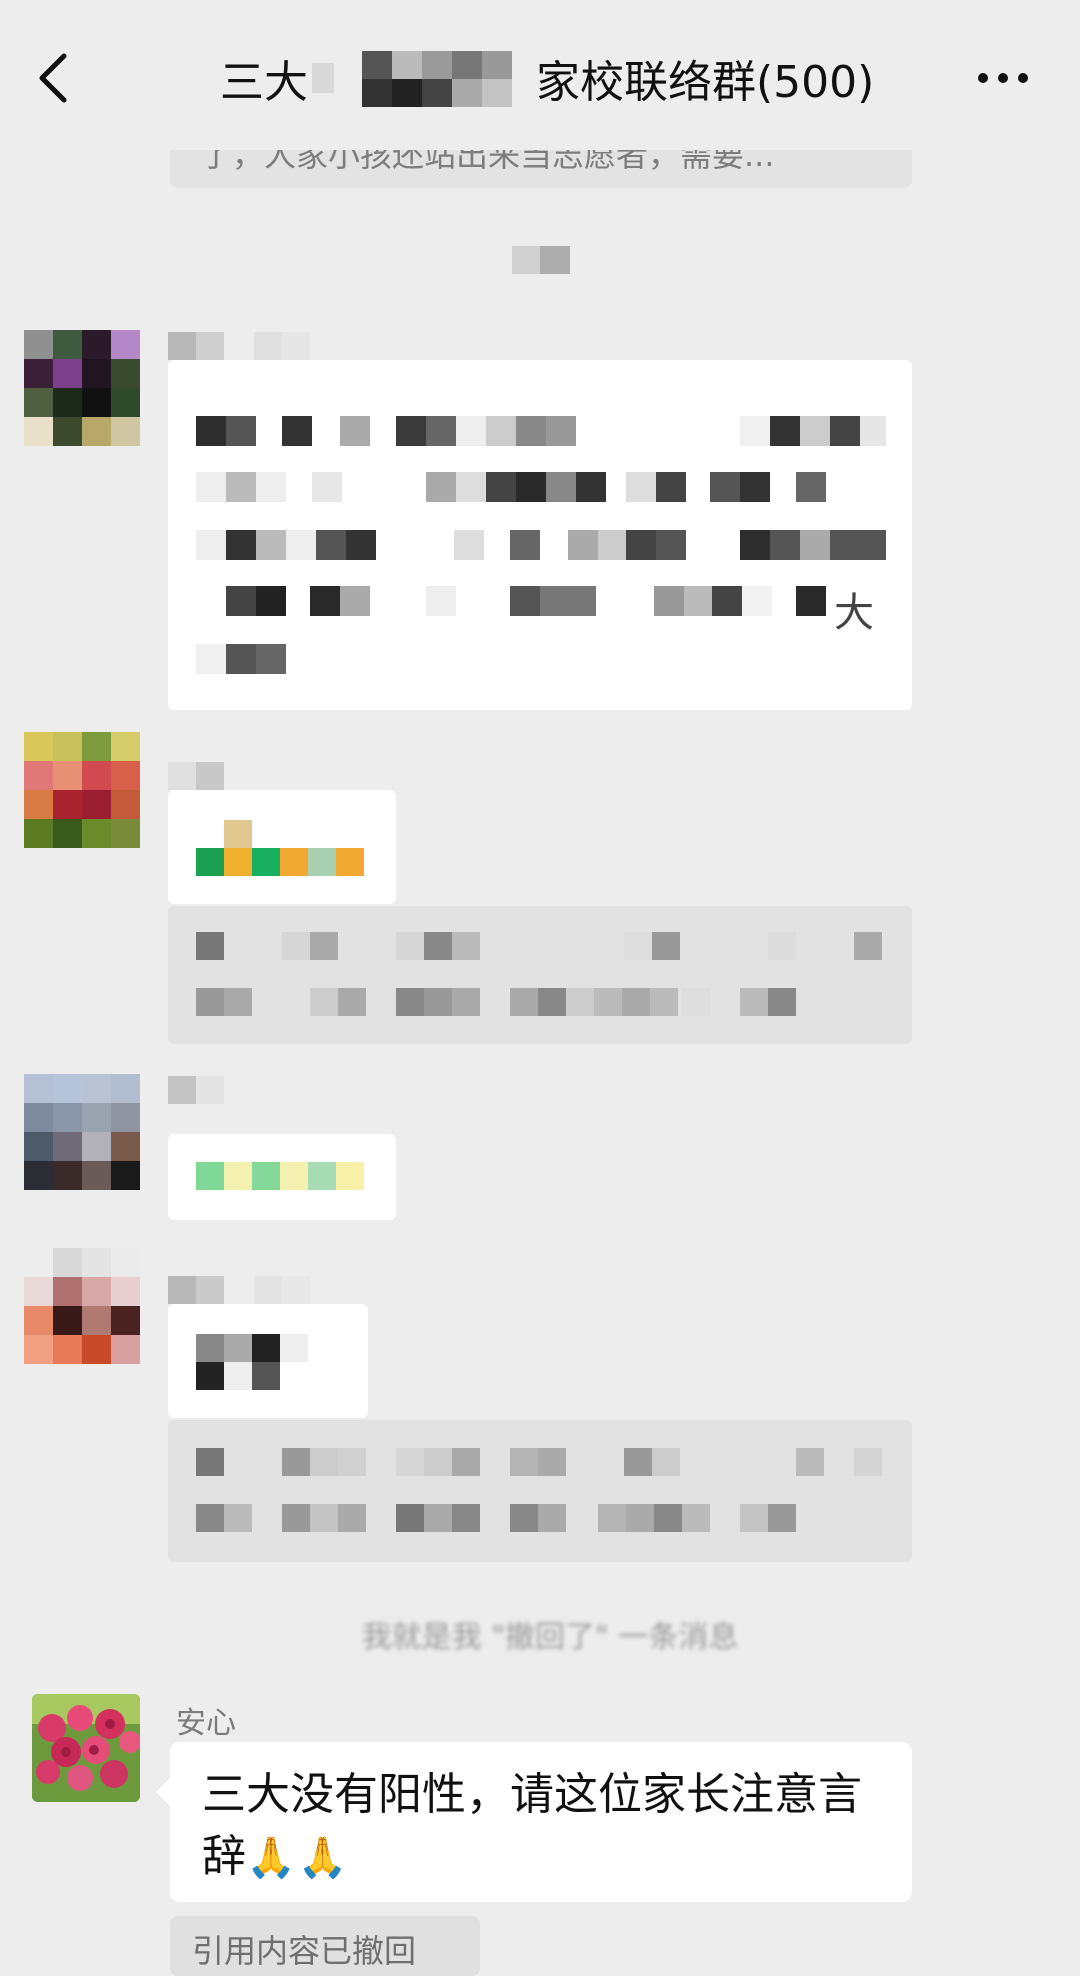 Image resolution: width=1080 pixels, height=1976 pixels. I want to click on message-text: 三大没有阳性，请这位家长注意言辞🙏🙏, so click(547, 1826).